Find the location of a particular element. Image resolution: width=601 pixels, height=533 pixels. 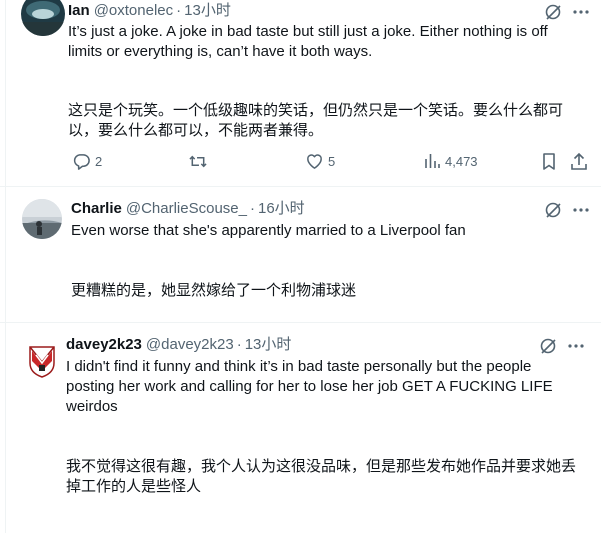

bookmark-icon is located at coordinates (549, 161).